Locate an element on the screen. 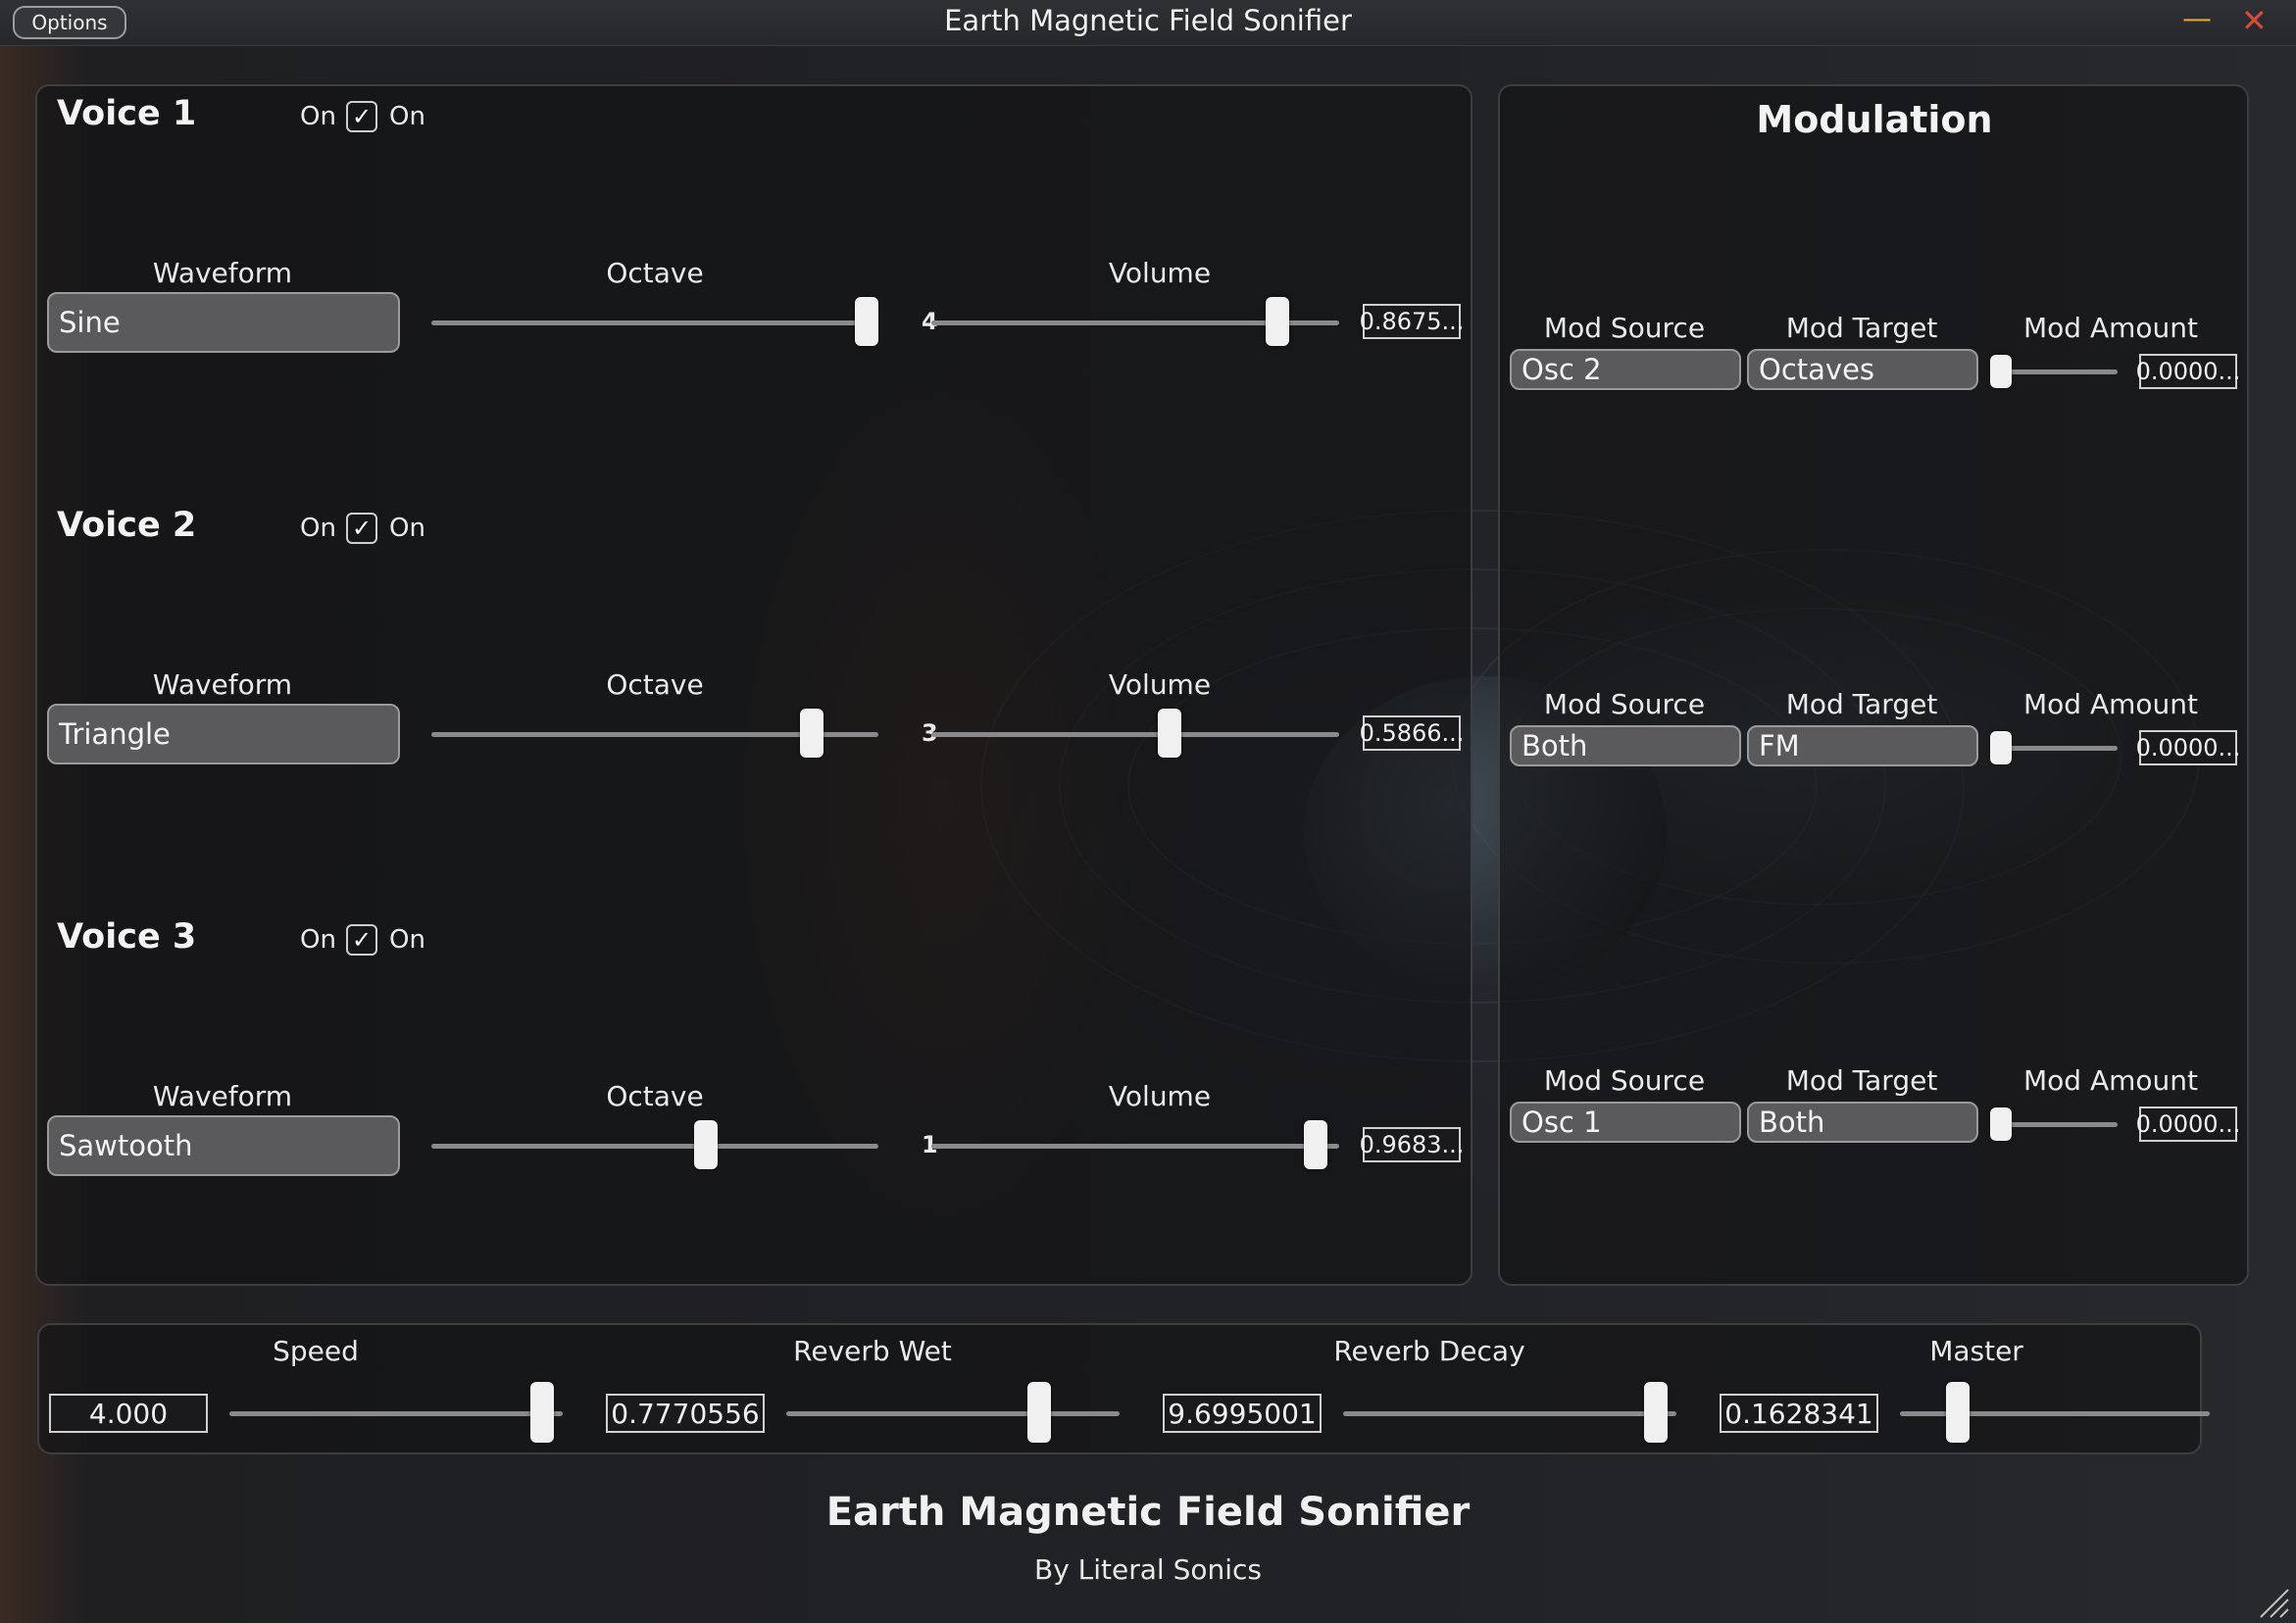 This screenshot has height=1623, width=2296. mod-source-select: Osc 2 is located at coordinates (1625, 370).